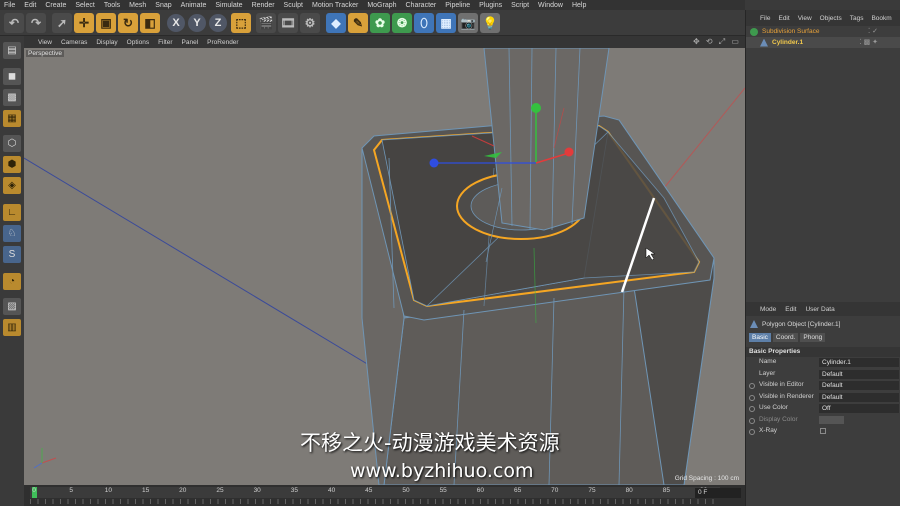  What do you see at coordinates (138, 42) in the screenshot?
I see `viewport-menu-options: Options` at bounding box center [138, 42].